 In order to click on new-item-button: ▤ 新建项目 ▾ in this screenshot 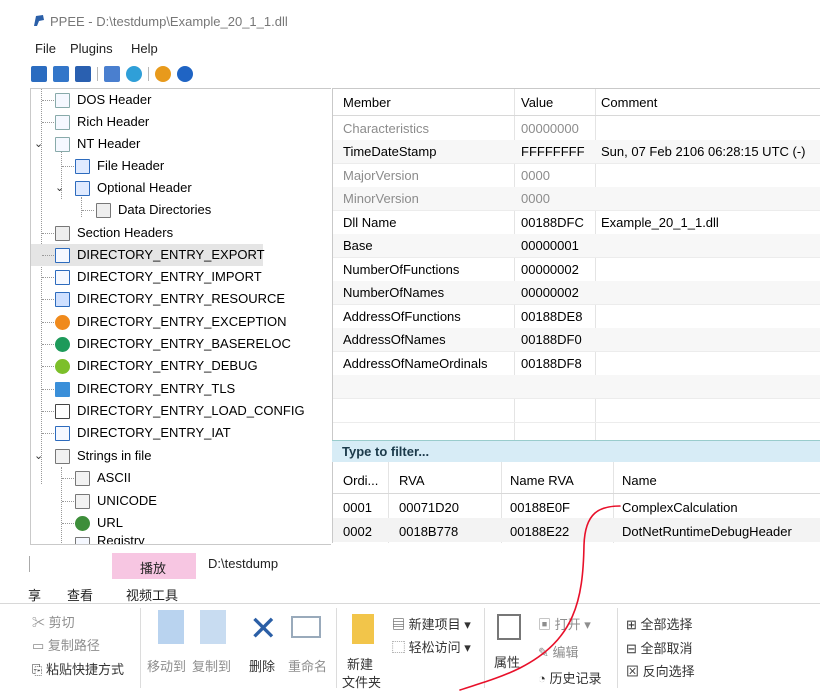, I will do `click(431, 623)`.